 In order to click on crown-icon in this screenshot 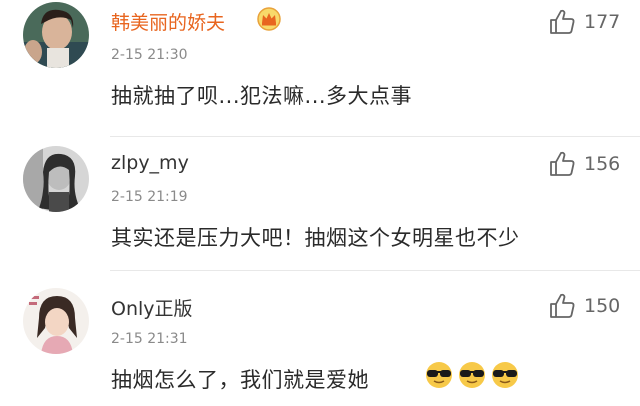, I will do `click(269, 19)`.